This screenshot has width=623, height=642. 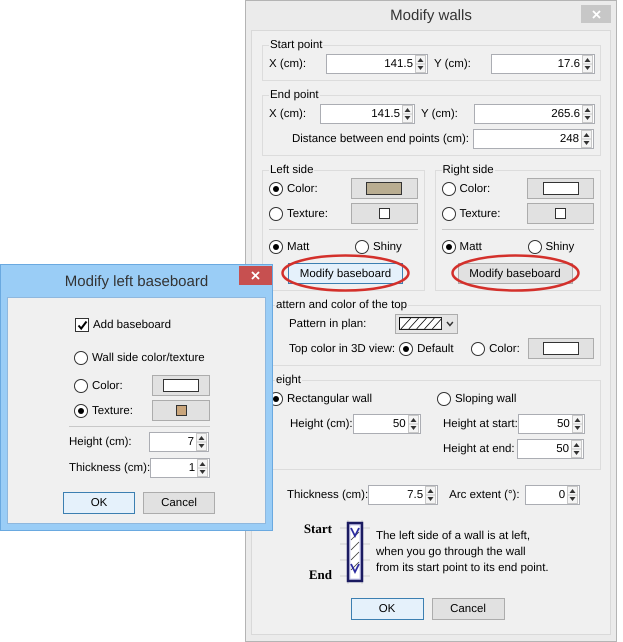 I want to click on number-field: 7, so click(x=179, y=442).